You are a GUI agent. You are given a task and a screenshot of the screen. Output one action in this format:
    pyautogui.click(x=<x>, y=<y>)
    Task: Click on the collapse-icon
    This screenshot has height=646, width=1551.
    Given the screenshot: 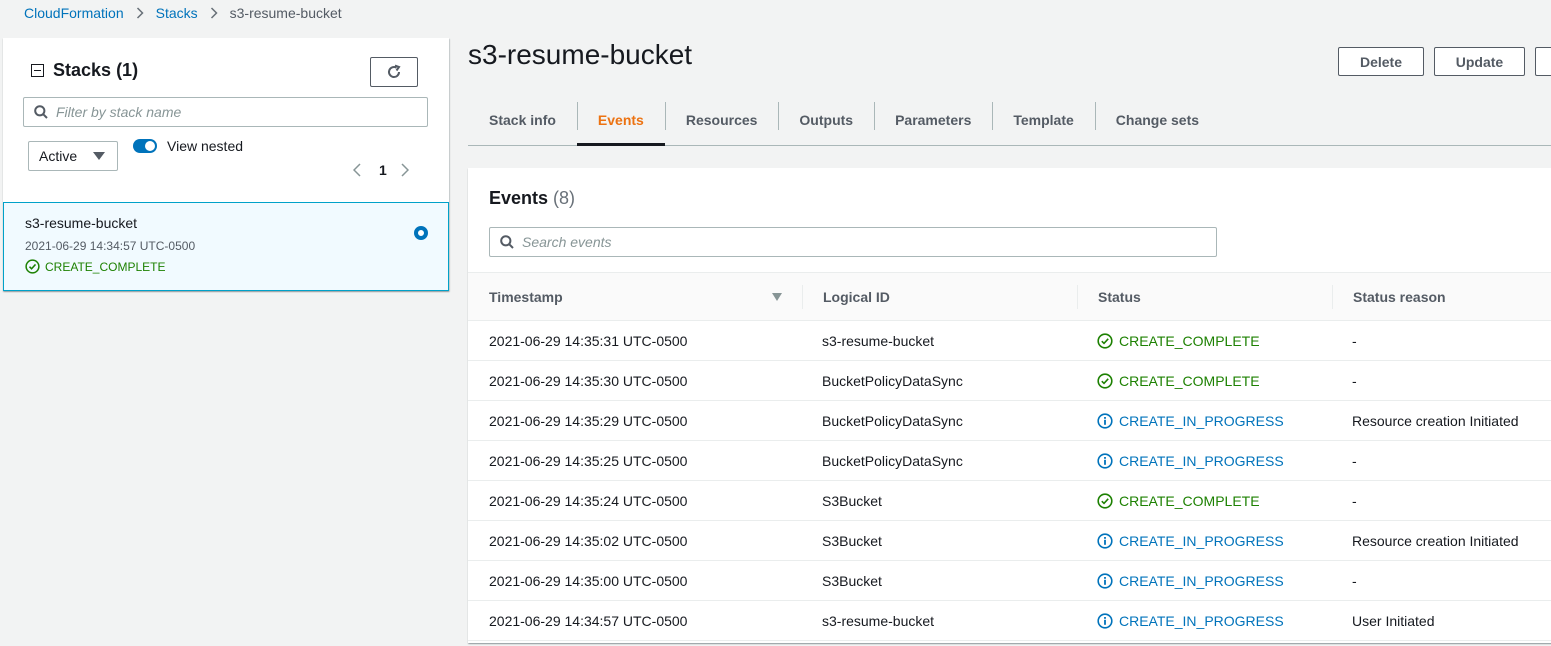 What is the action you would take?
    pyautogui.click(x=37, y=70)
    